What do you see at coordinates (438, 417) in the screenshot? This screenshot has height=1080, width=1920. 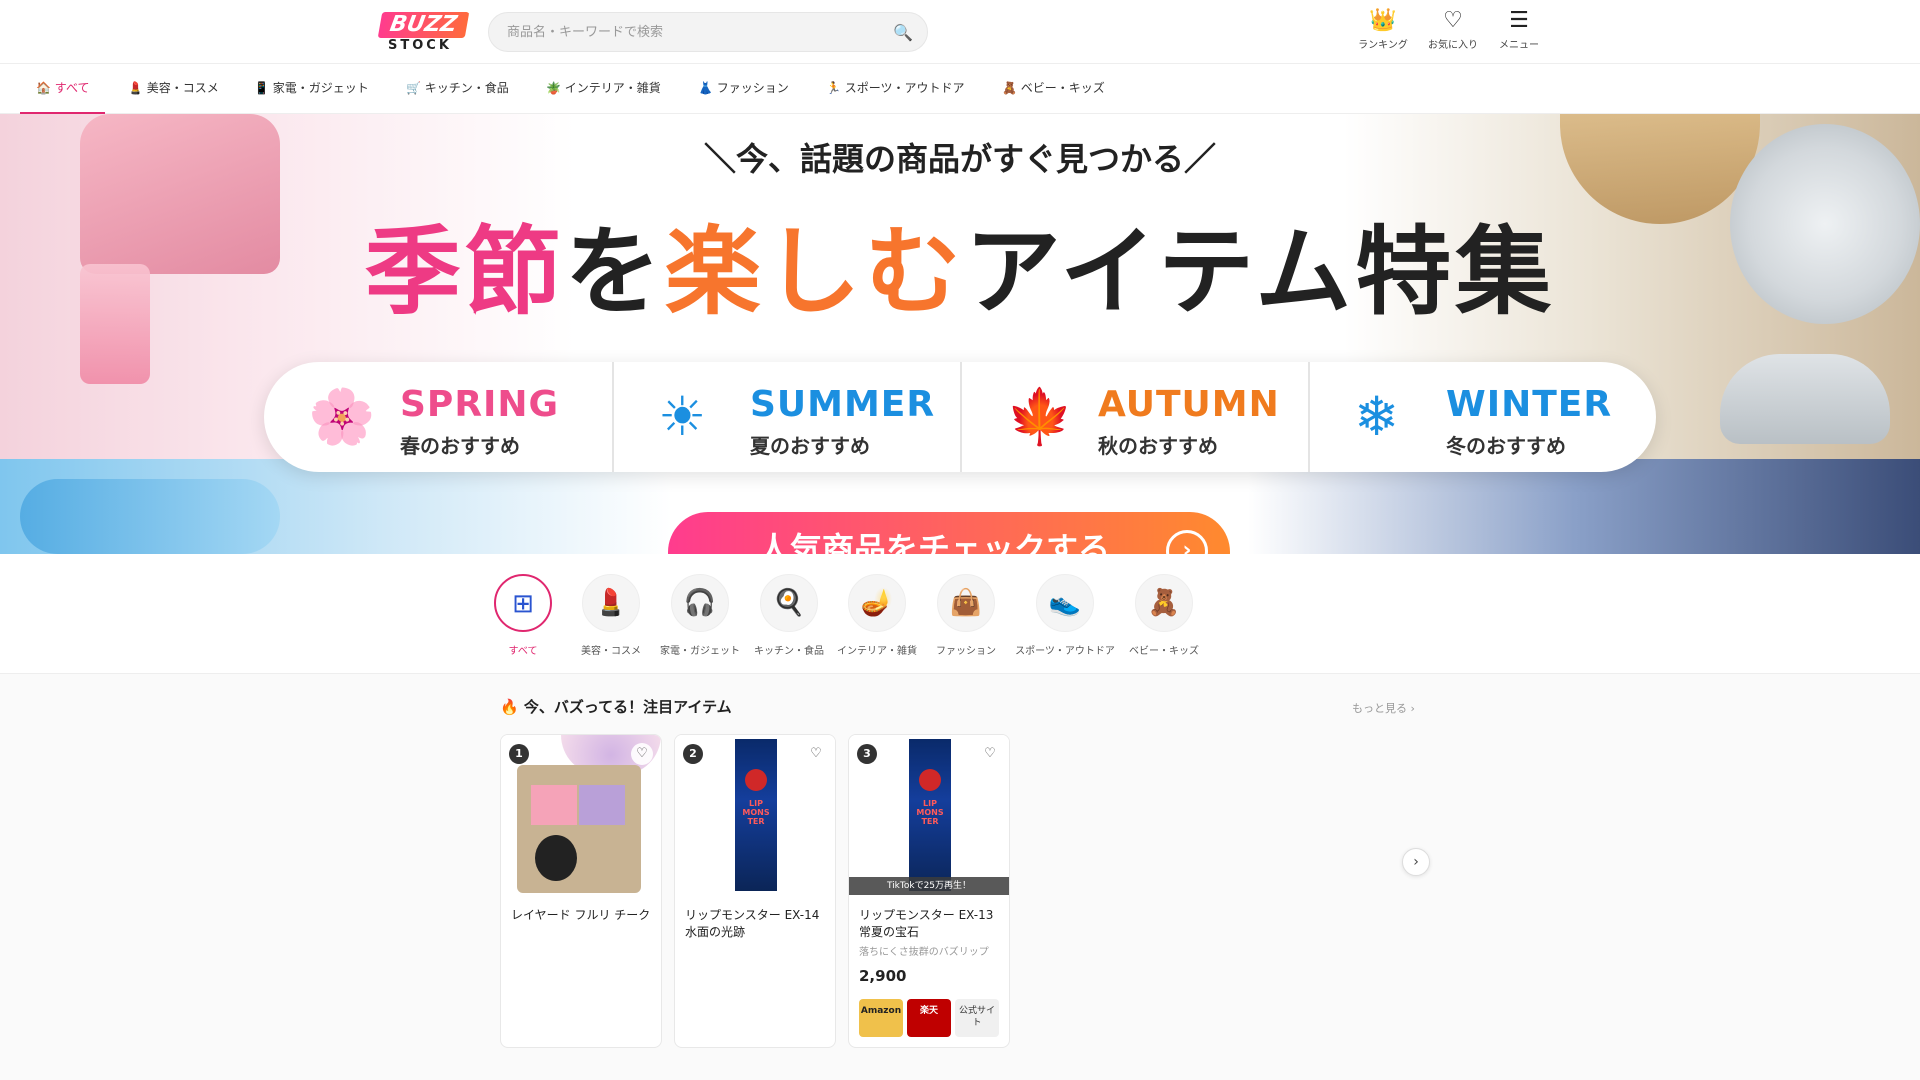 I see `season-spring: 🌸 SPRING 春のおすすめ` at bounding box center [438, 417].